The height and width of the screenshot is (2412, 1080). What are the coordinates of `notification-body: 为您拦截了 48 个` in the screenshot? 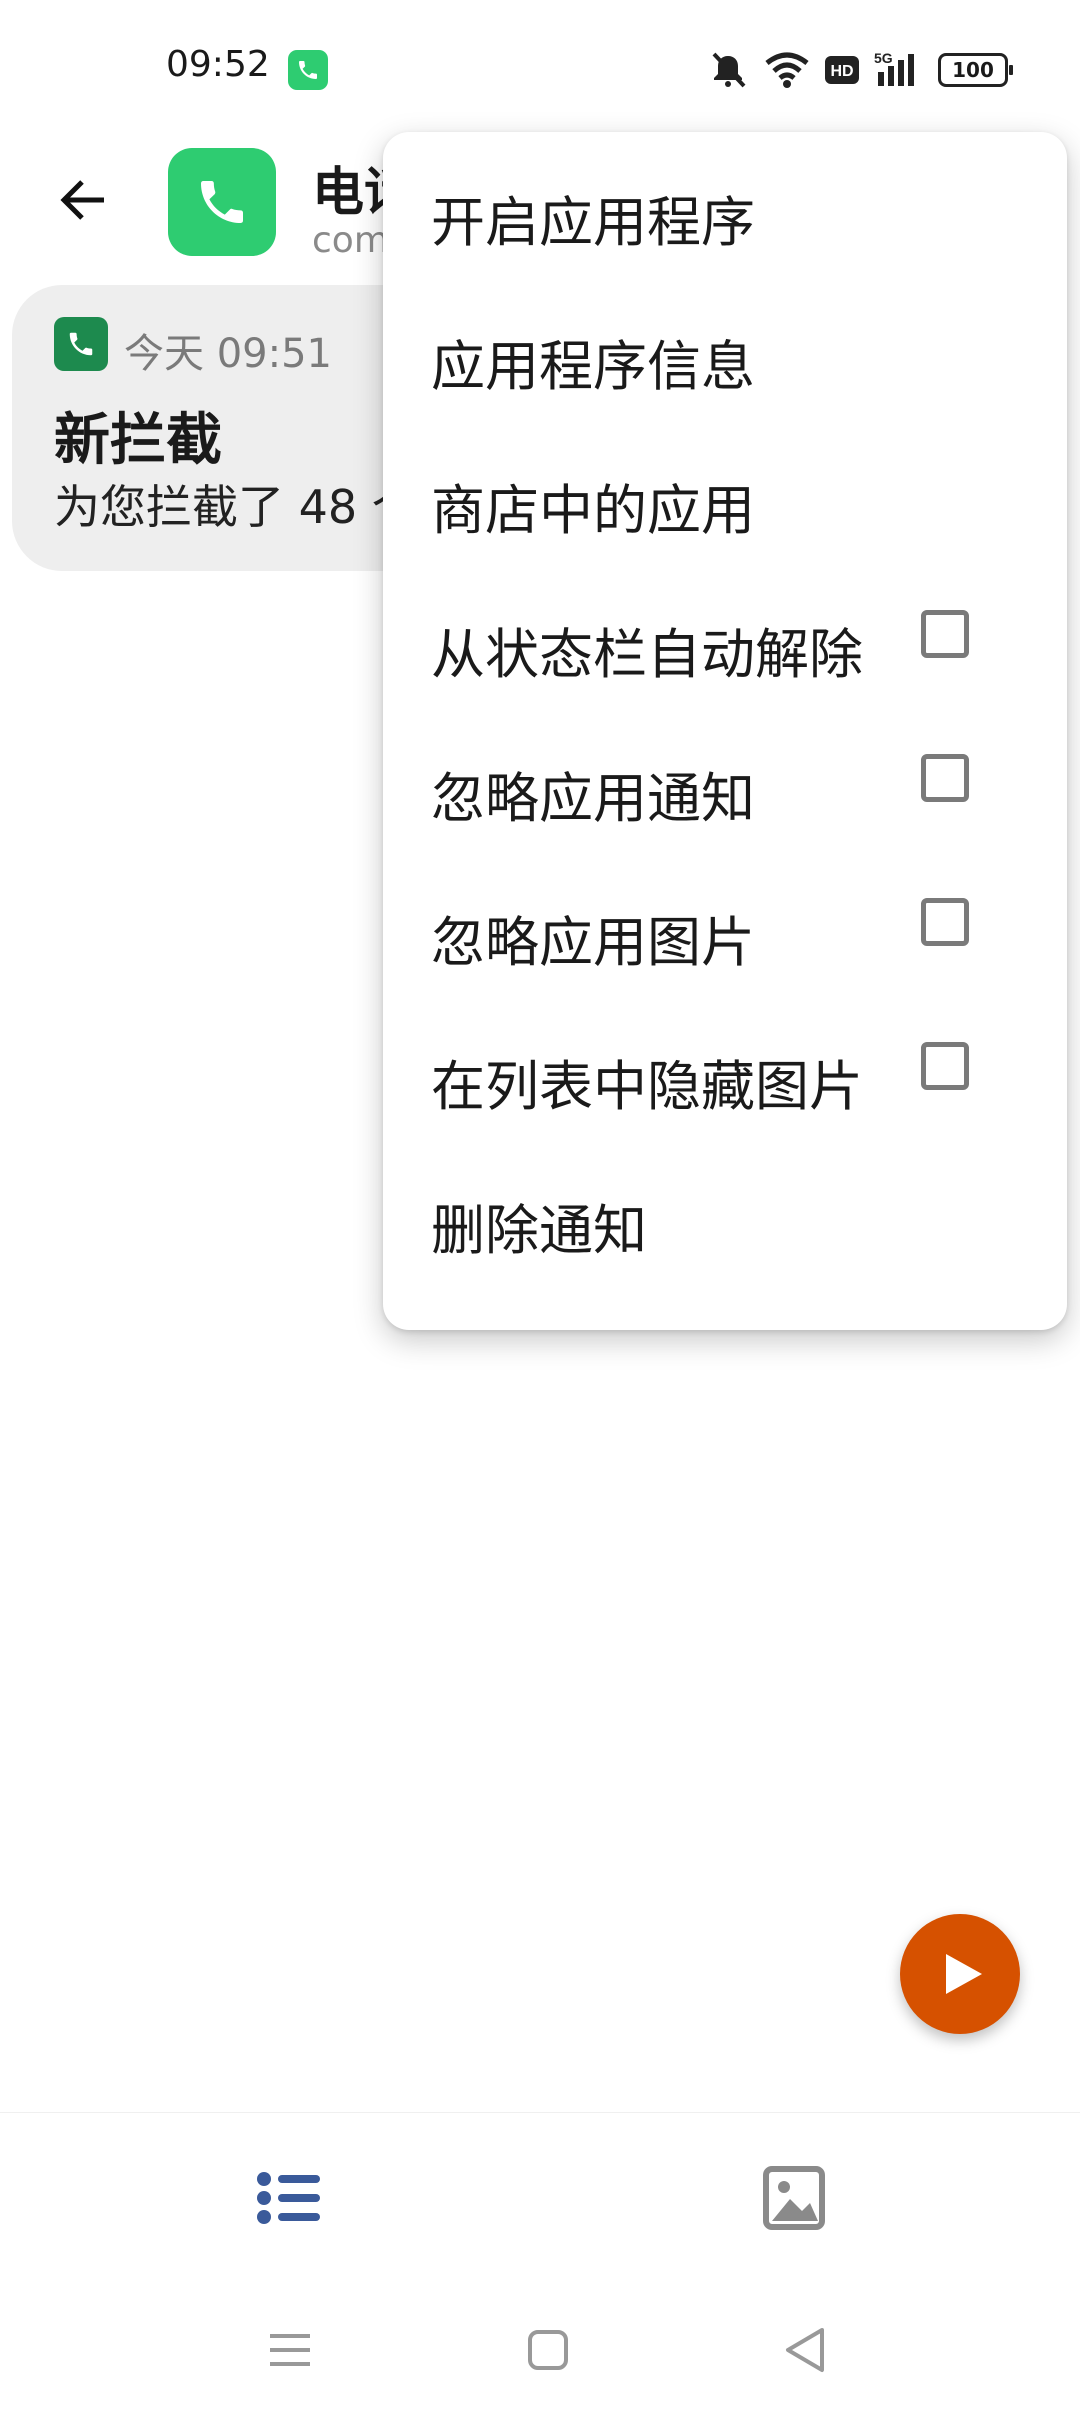 It's located at (236, 507).